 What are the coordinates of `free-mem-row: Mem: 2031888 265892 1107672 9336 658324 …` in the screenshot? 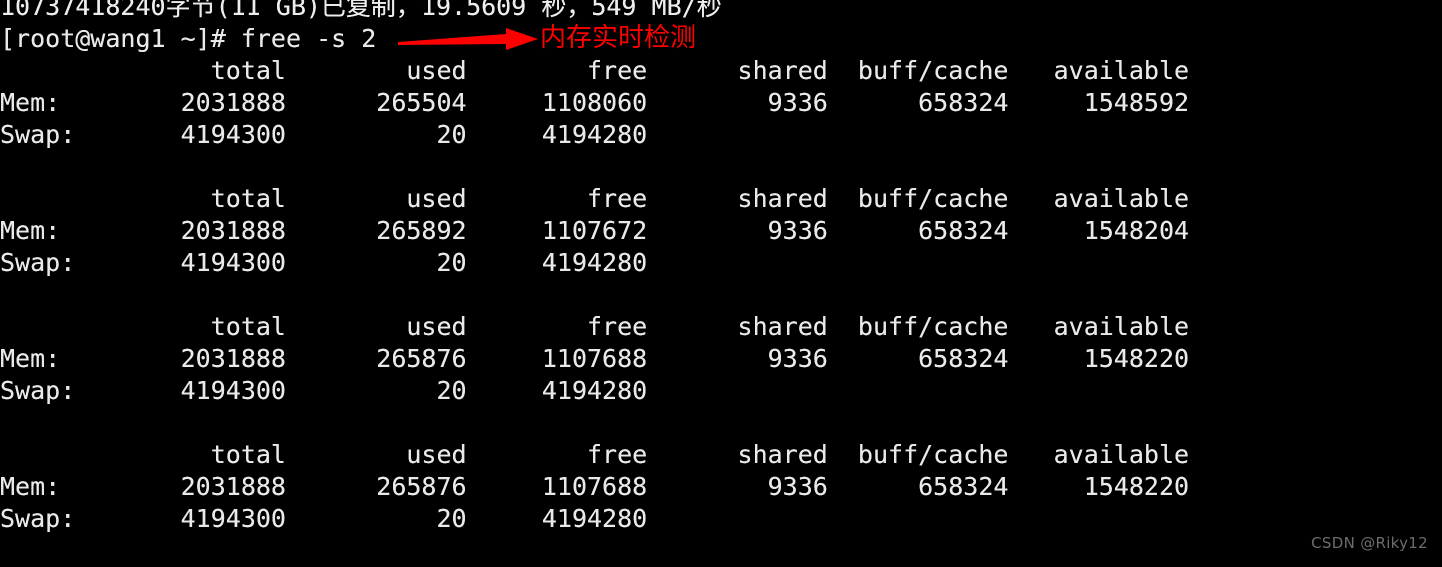 It's located at (595, 230).